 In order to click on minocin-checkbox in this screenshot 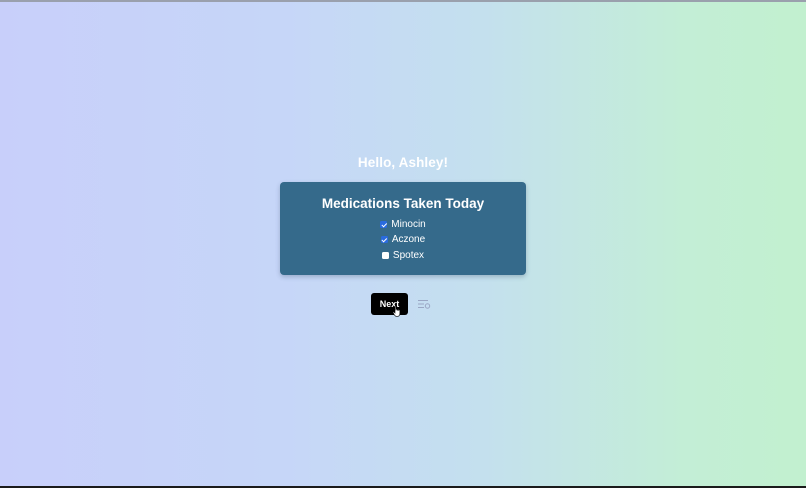, I will do `click(384, 224)`.